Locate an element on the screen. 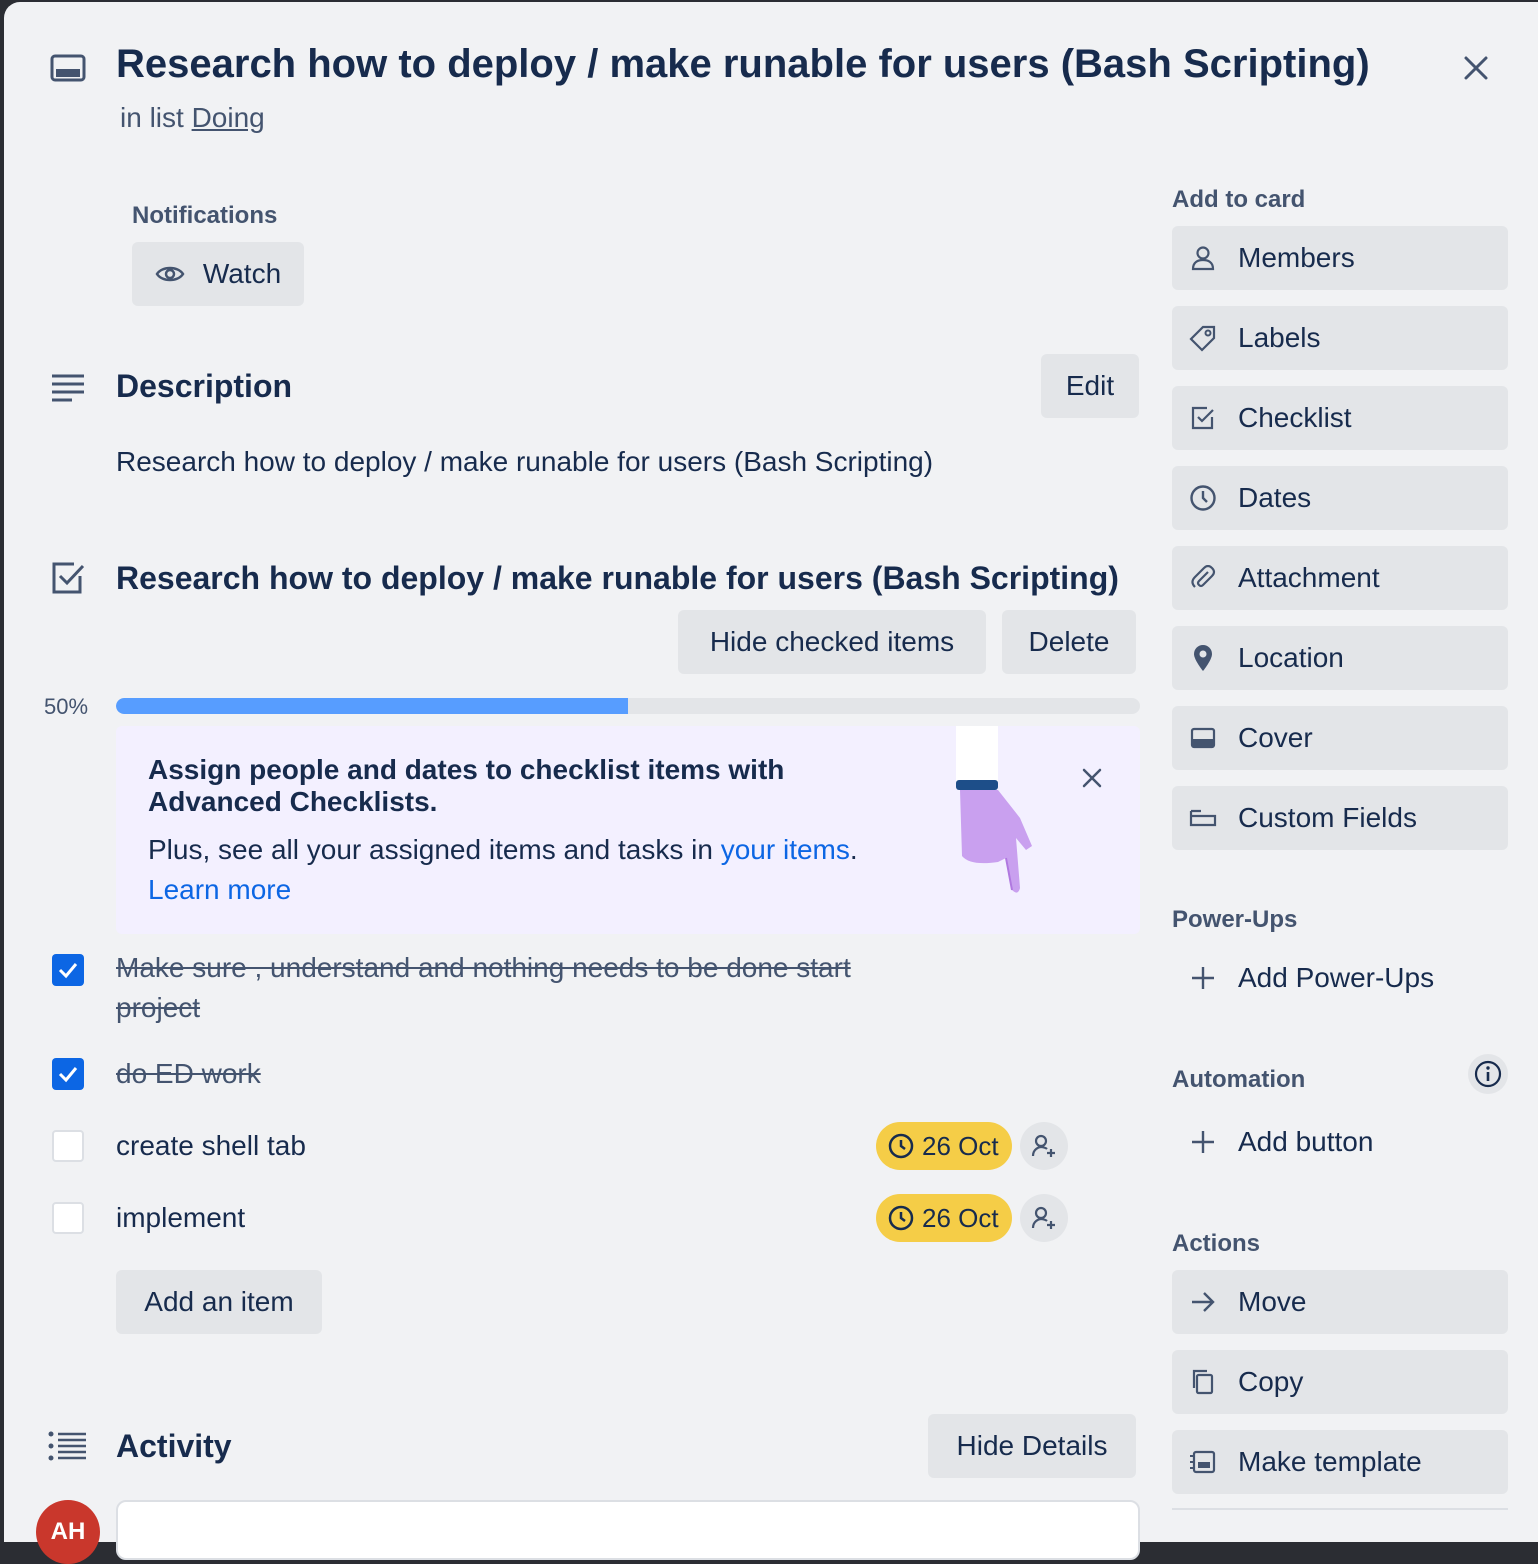 The width and height of the screenshot is (1538, 1564). activity-heading: Activity is located at coordinates (174, 1446).